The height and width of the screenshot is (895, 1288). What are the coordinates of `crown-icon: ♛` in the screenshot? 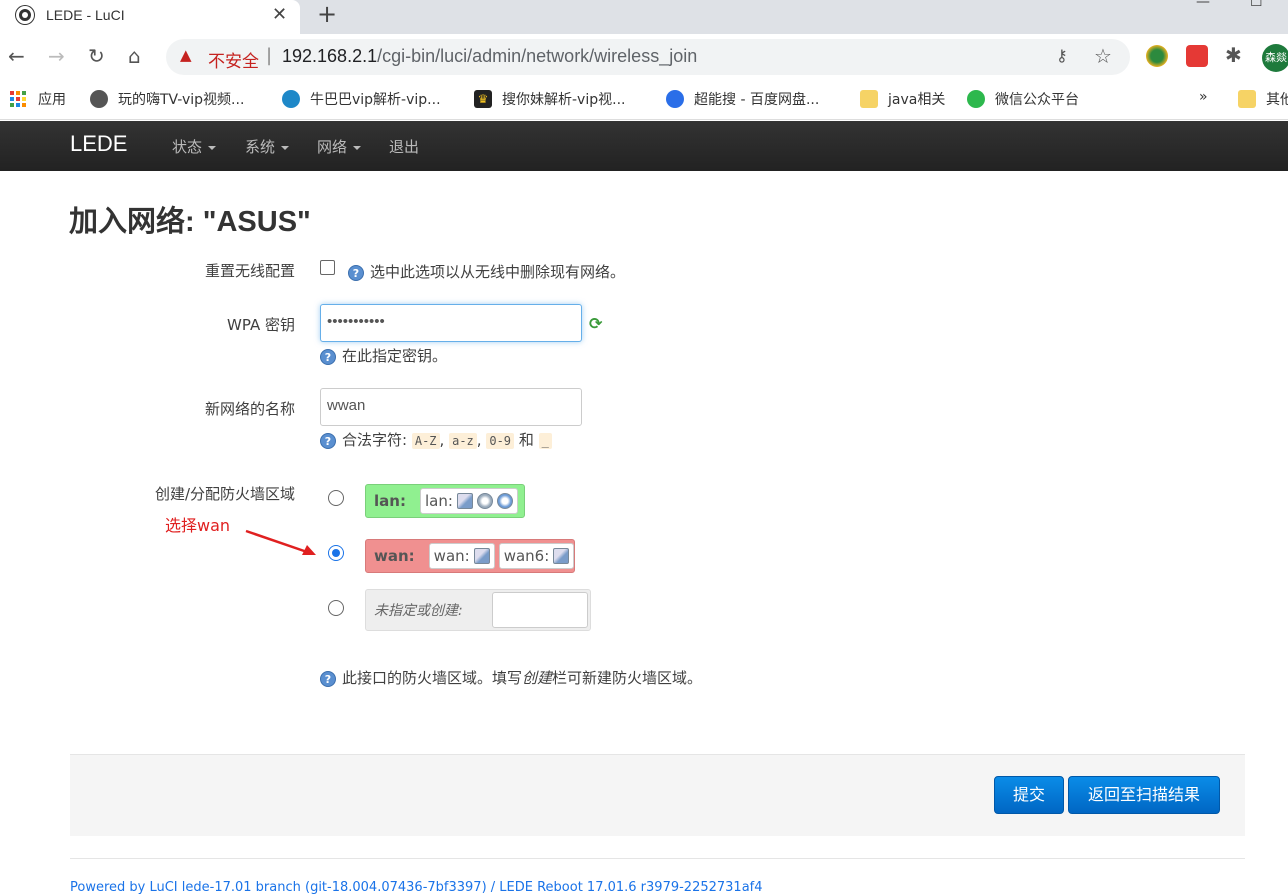 It's located at (483, 99).